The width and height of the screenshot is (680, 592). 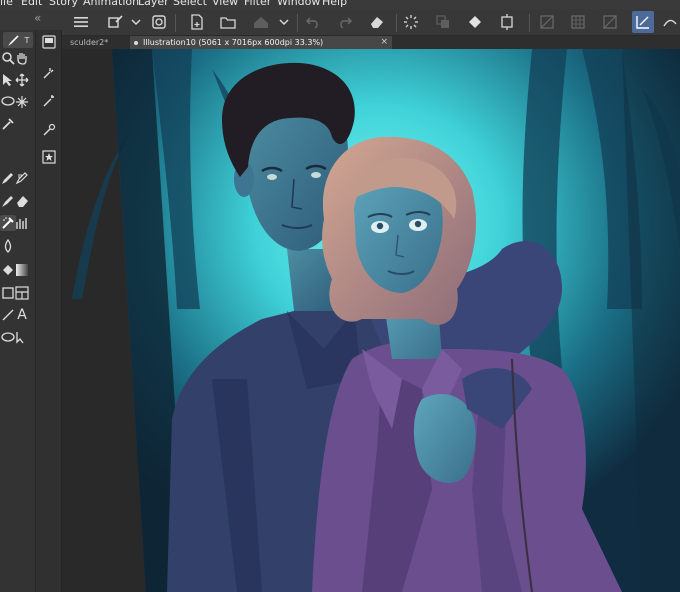 I want to click on text-tool-glyph: A, so click(x=22, y=315).